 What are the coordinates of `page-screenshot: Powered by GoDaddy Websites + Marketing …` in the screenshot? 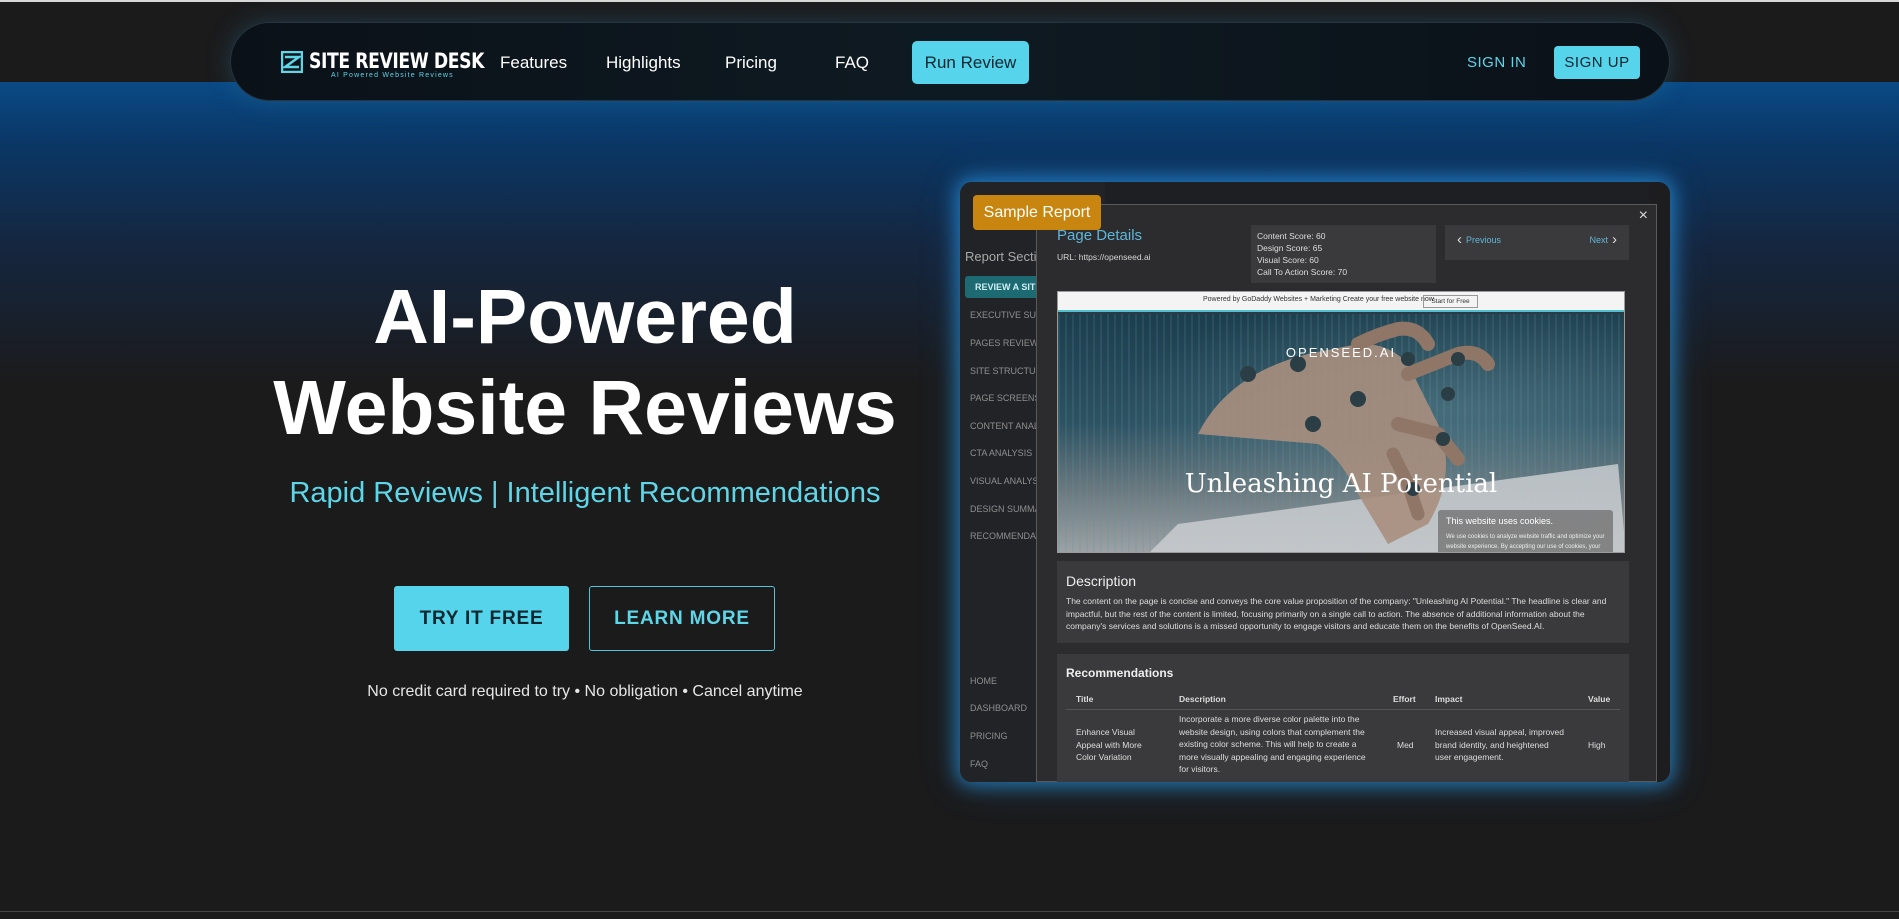 It's located at (1341, 422).